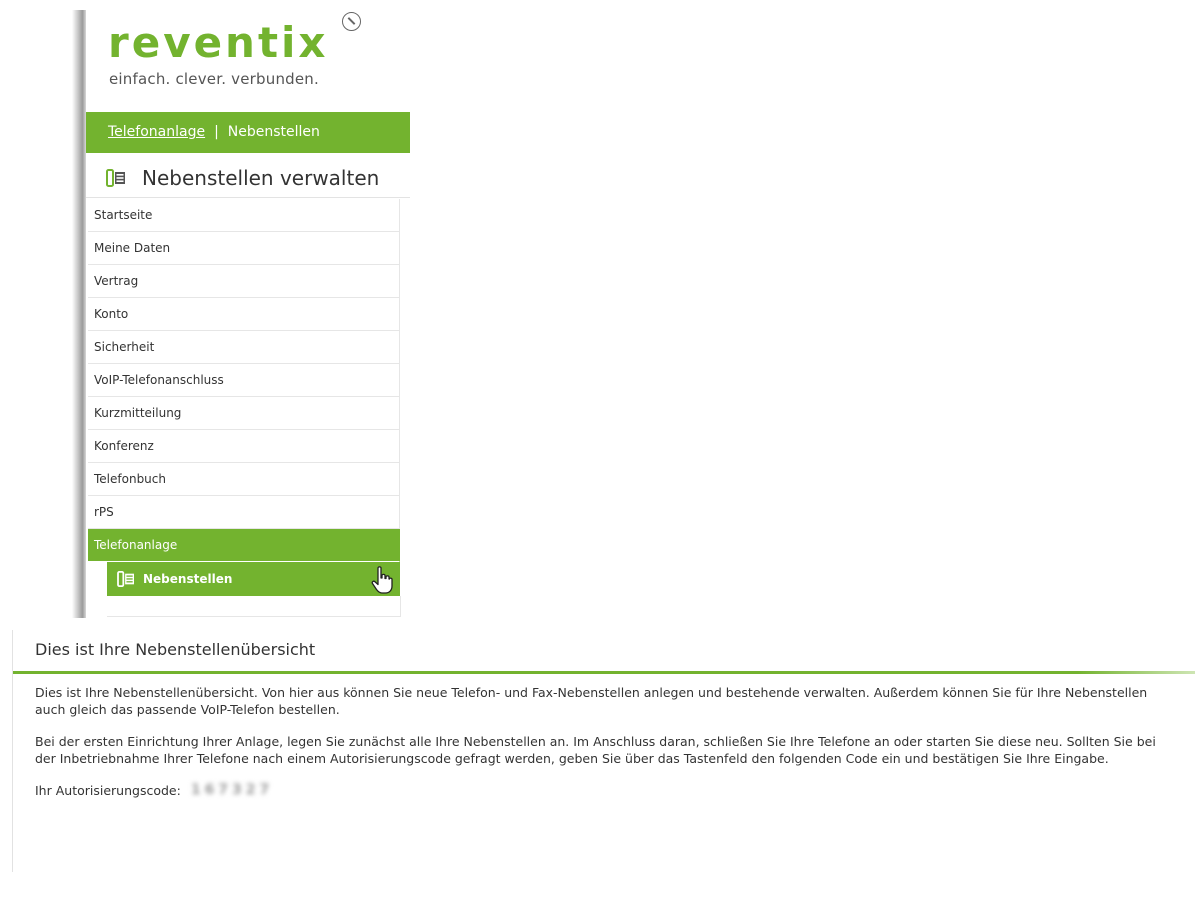 The height and width of the screenshot is (917, 1195). What do you see at coordinates (351, 21) in the screenshot?
I see `logo-mark-icon` at bounding box center [351, 21].